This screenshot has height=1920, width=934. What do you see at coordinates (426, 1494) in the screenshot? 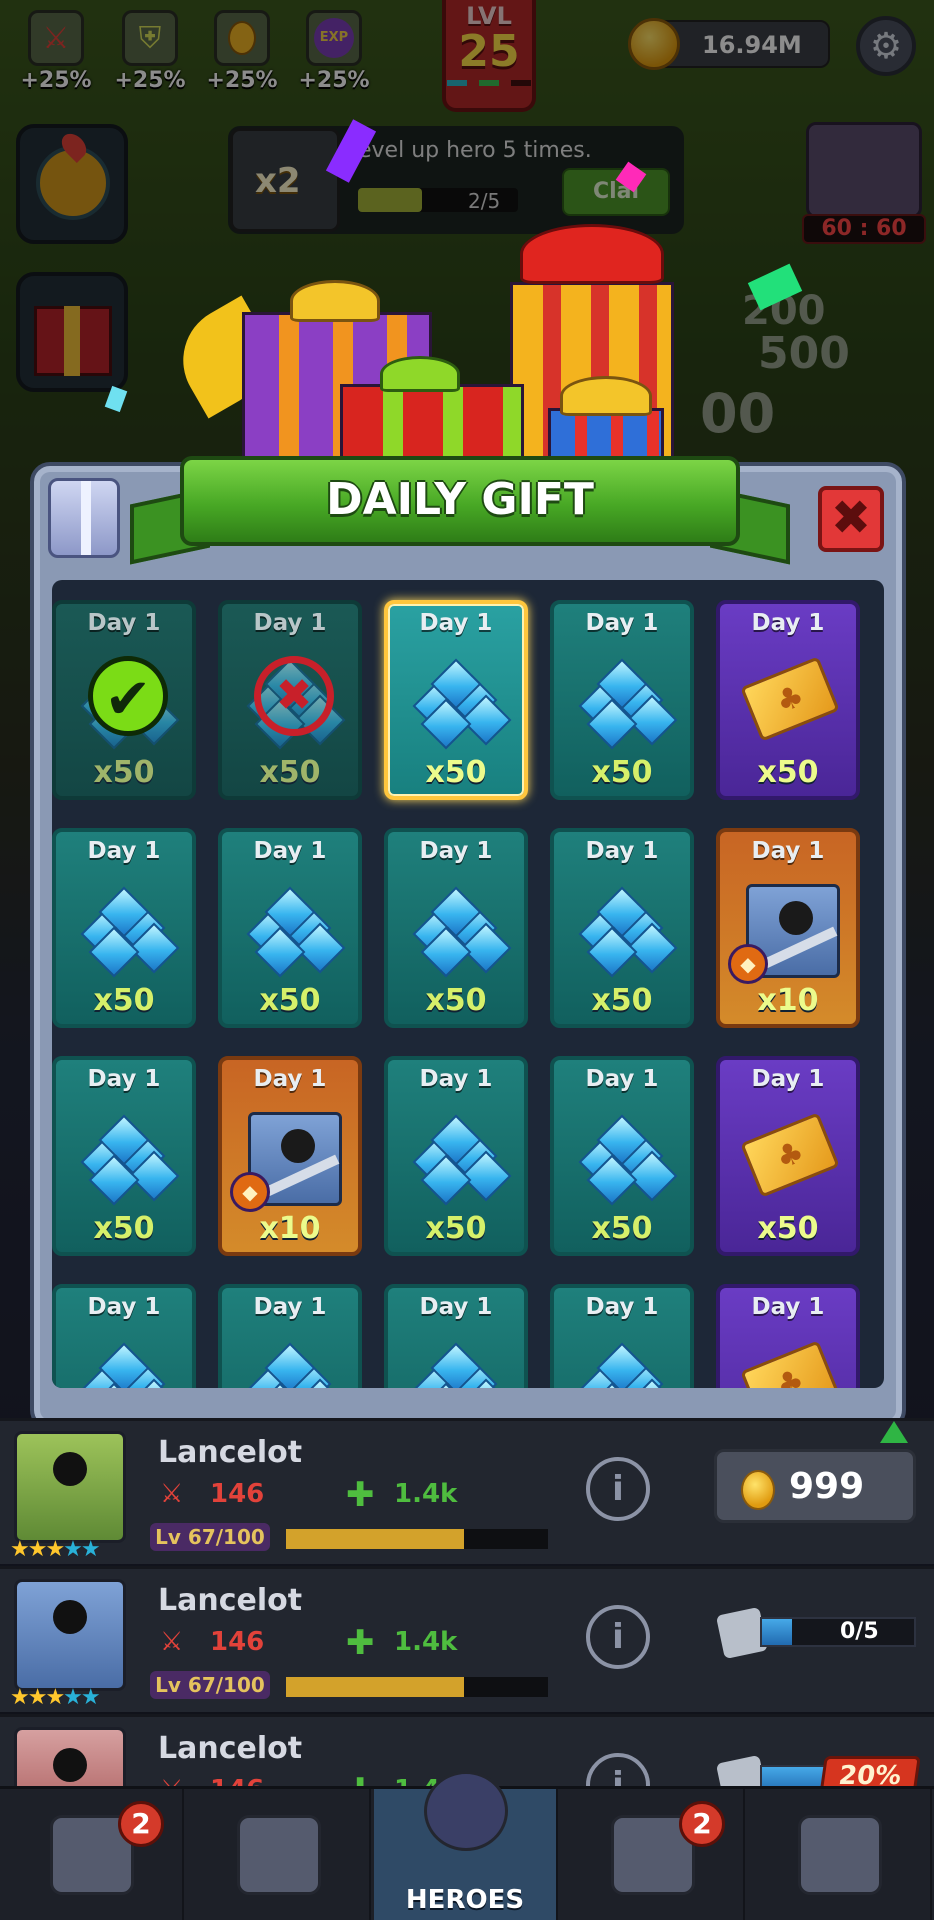
I see `hero-hp: 1.4k` at bounding box center [426, 1494].